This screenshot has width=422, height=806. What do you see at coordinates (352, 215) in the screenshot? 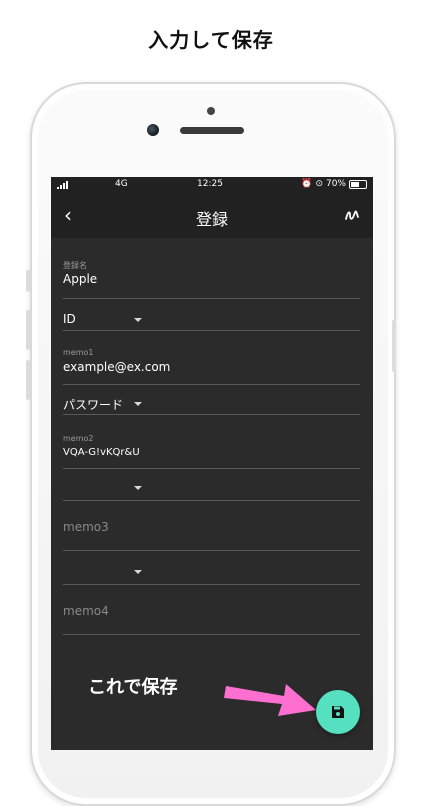
I see `scribble-icon` at bounding box center [352, 215].